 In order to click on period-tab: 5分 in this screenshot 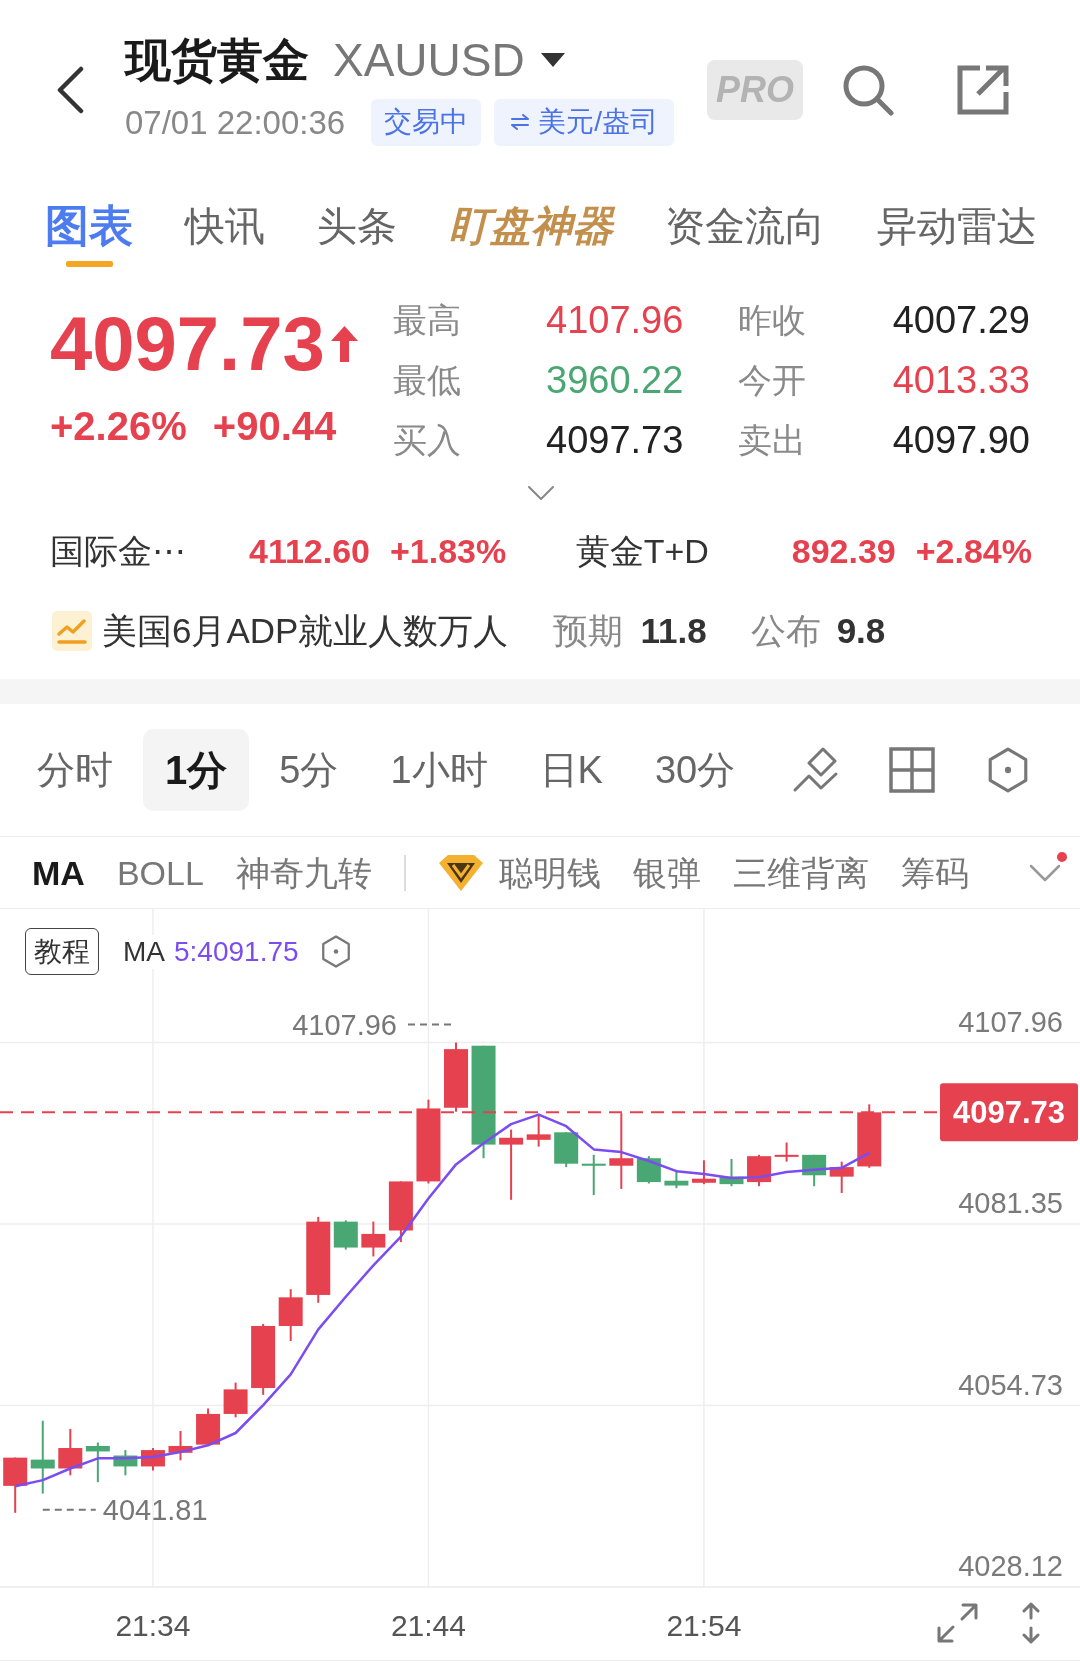, I will do `click(309, 770)`.